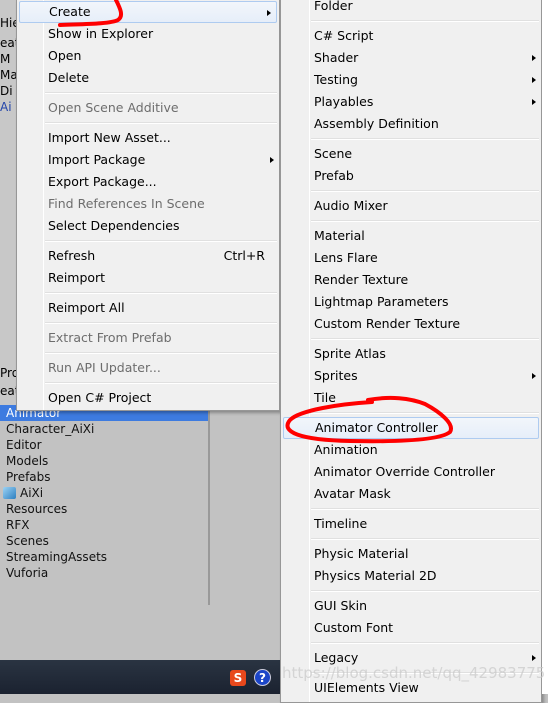 The image size is (548, 703). I want to click on menu-item-custom-font: Custom Font, so click(411, 628).